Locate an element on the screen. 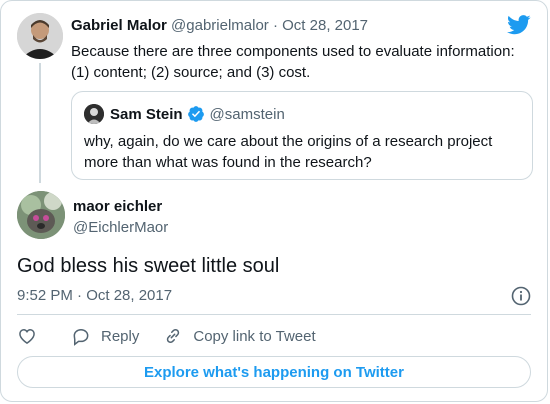 This screenshot has width=550, height=404. reply-author-name: Gabriel Malor is located at coordinates (119, 25).